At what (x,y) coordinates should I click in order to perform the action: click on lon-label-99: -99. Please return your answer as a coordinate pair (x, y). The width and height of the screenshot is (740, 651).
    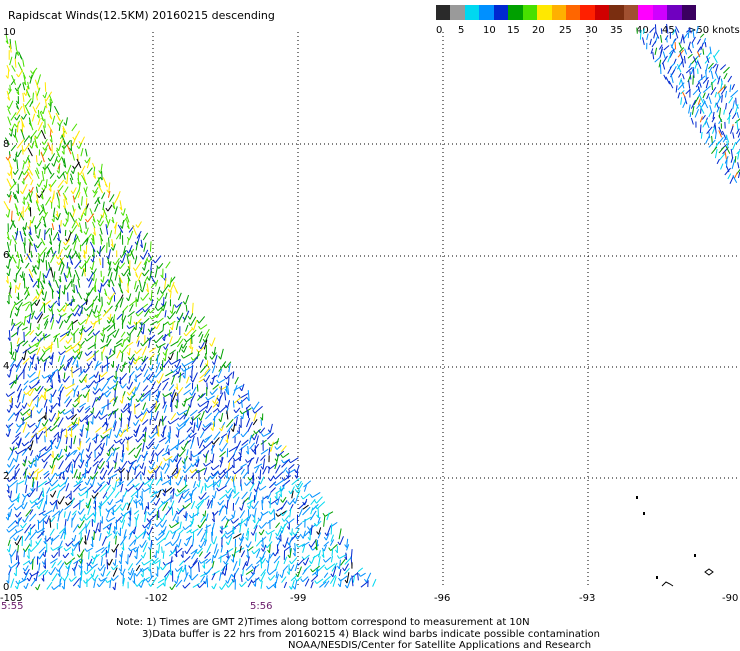
    Looking at the image, I should click on (298, 598).